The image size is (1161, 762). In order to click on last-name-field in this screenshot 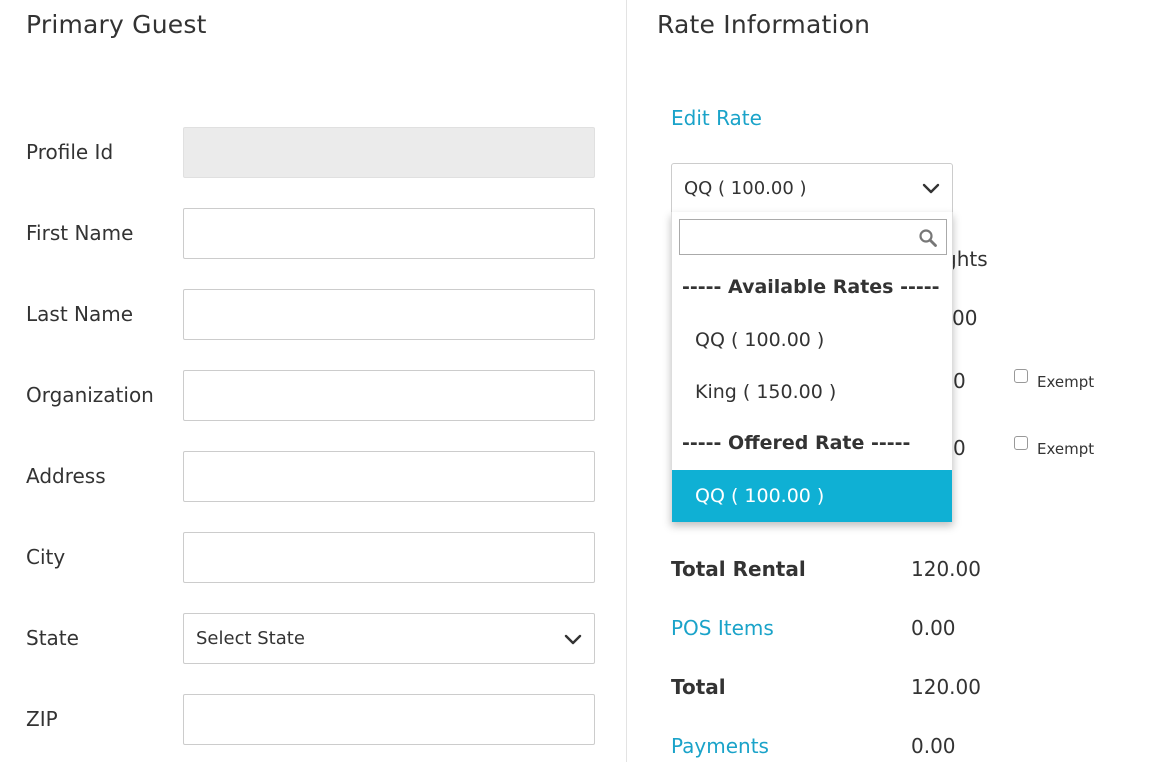, I will do `click(389, 314)`.